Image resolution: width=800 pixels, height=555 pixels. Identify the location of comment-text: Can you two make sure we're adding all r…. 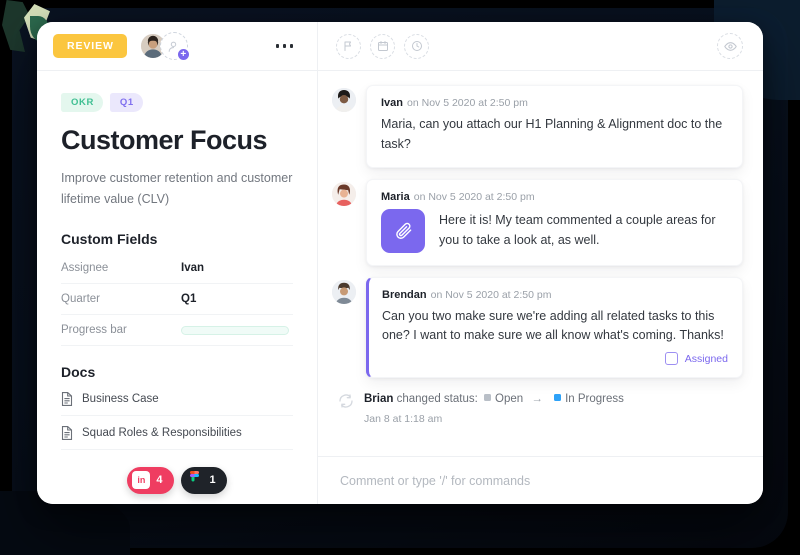
(553, 325).